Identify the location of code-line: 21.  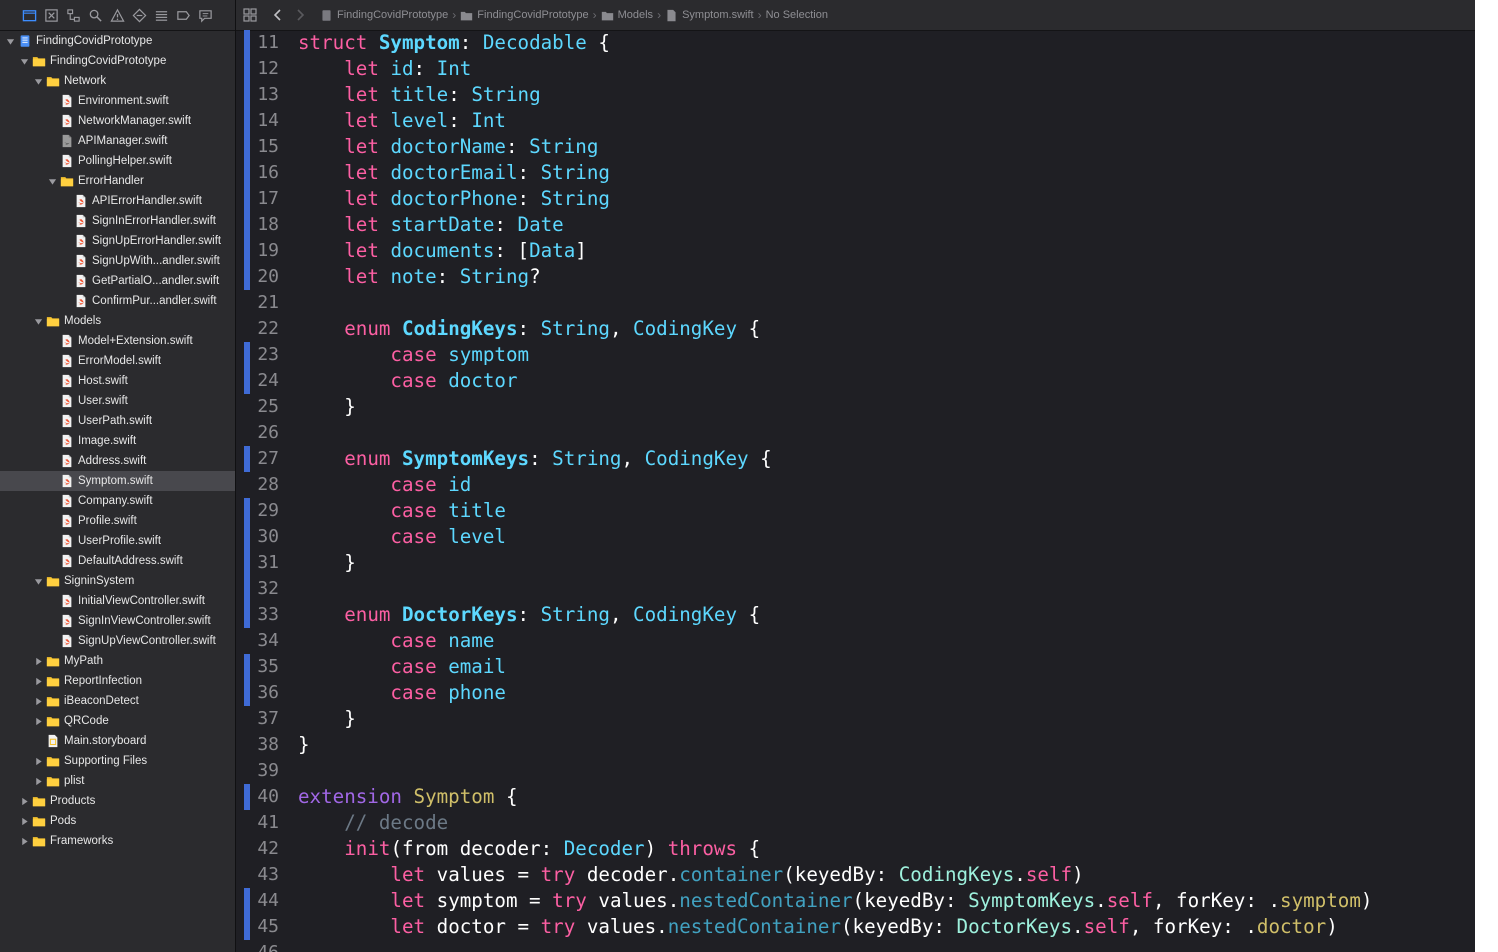
(855, 303).